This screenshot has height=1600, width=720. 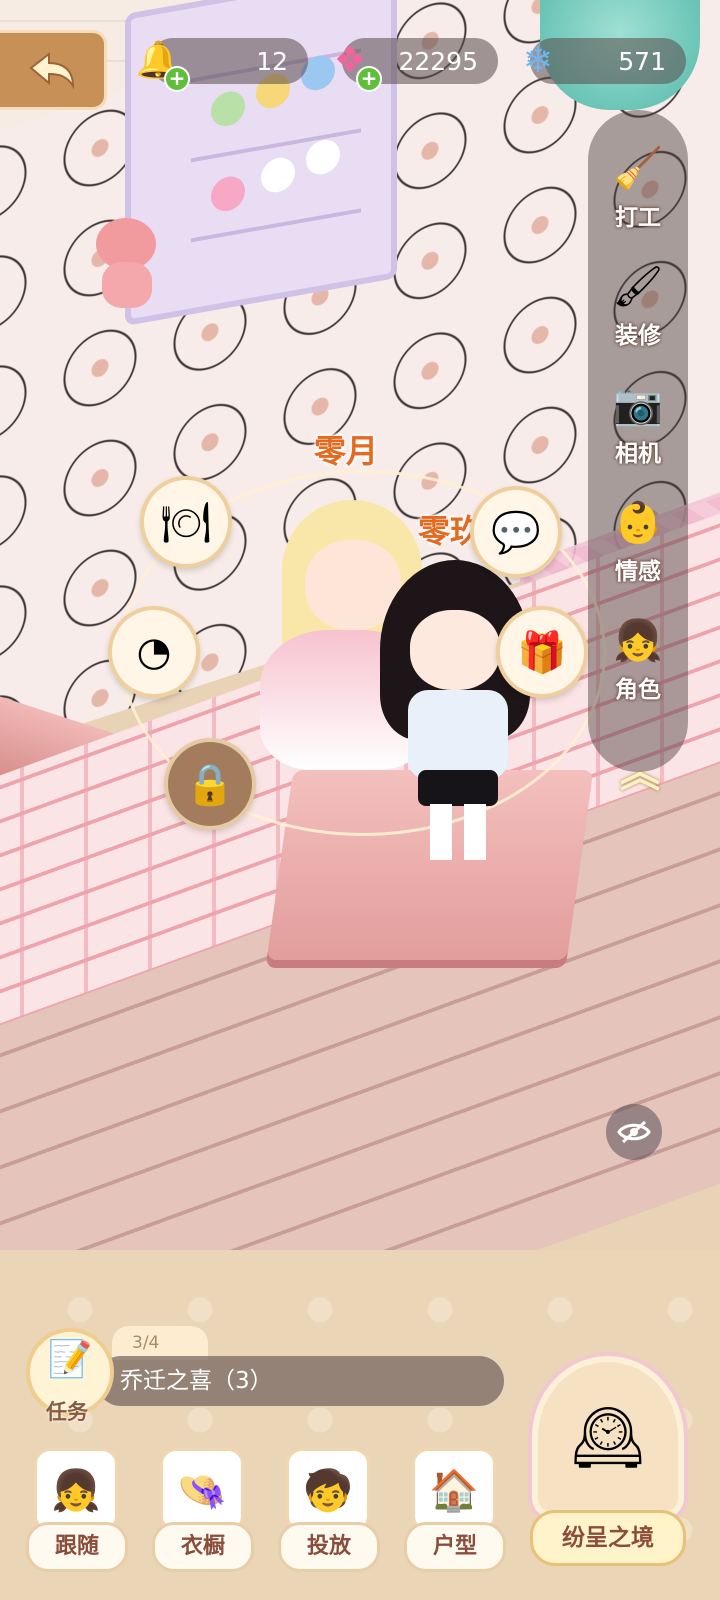 What do you see at coordinates (458, 788) in the screenshot?
I see `character-skirt` at bounding box center [458, 788].